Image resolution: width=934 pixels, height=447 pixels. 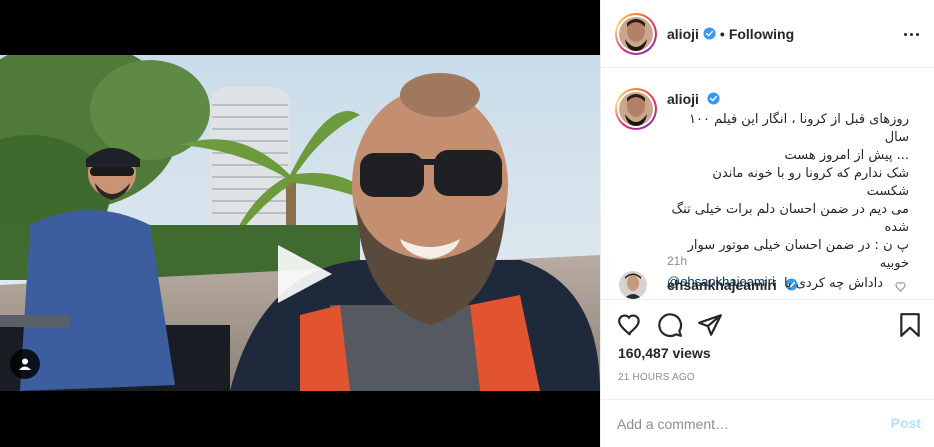 I want to click on post-header: alioji • Following, so click(x=767, y=34).